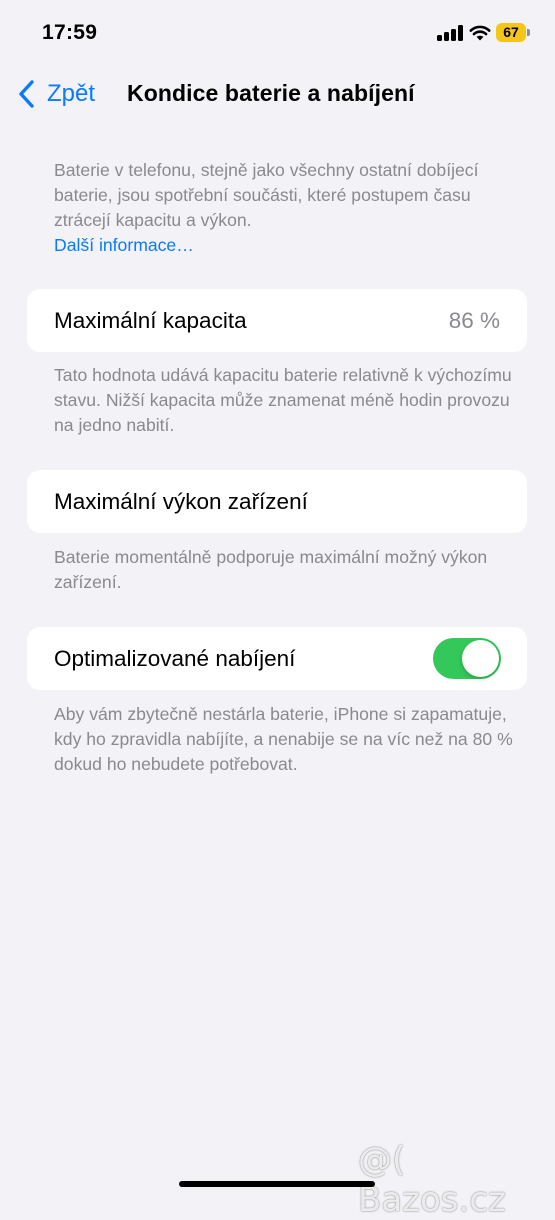 The height and width of the screenshot is (1220, 555). What do you see at coordinates (71, 93) in the screenshot?
I see `back-label: Zpět` at bounding box center [71, 93].